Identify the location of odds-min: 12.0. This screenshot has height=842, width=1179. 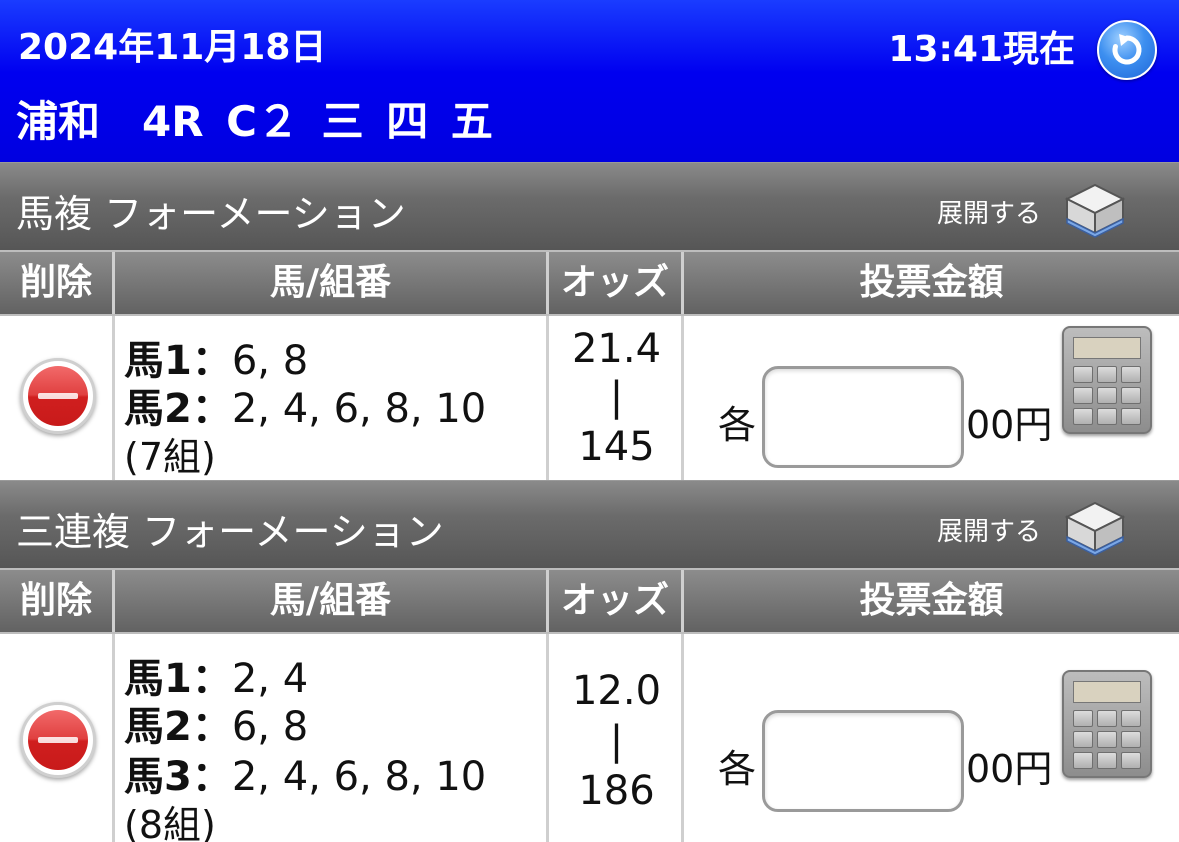
(616, 691).